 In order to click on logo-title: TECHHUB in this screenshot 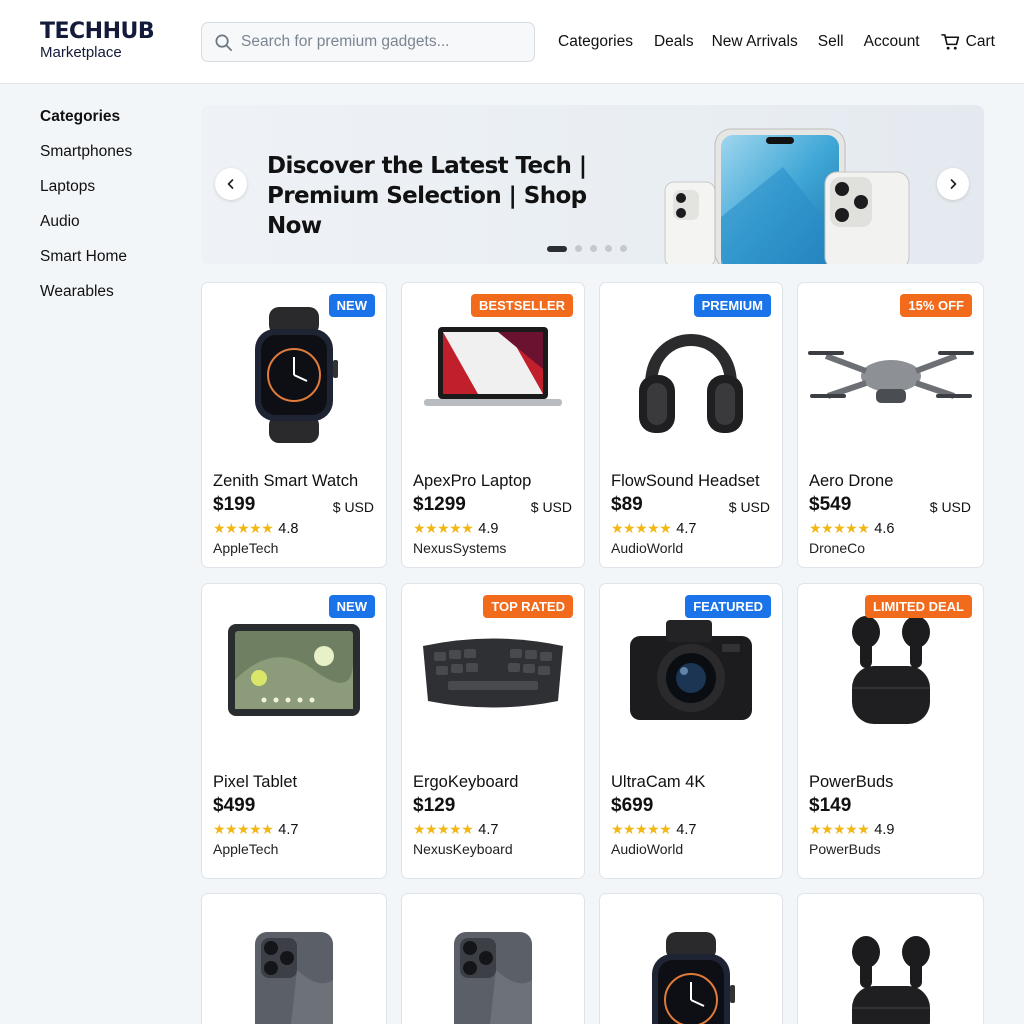, I will do `click(97, 31)`.